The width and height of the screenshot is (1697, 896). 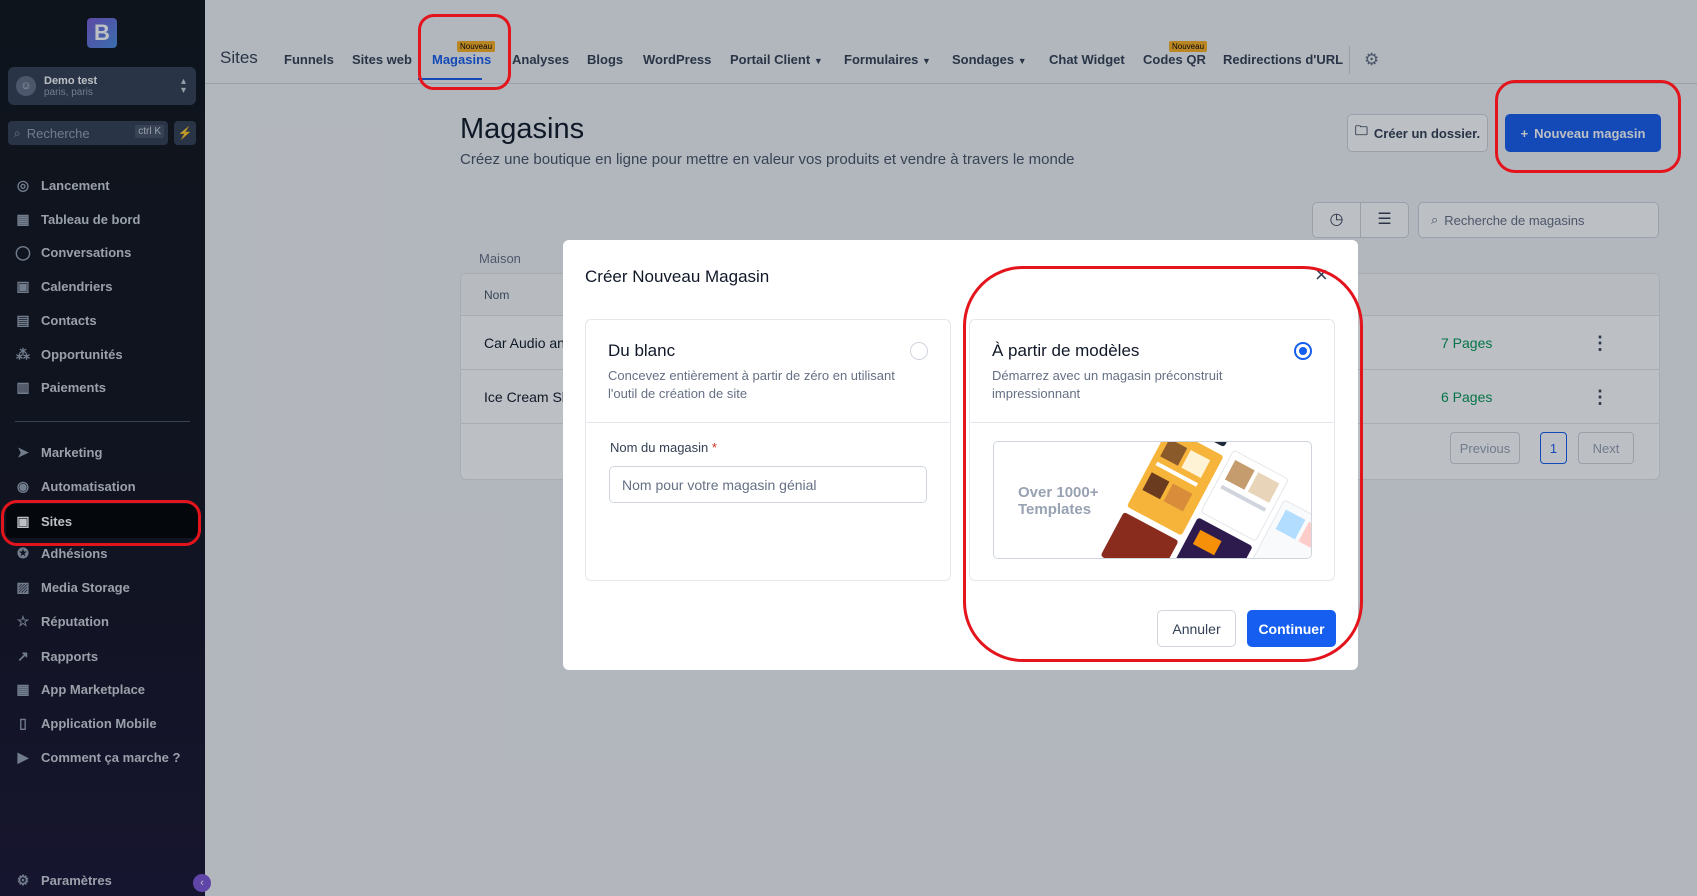 What do you see at coordinates (642, 350) in the screenshot?
I see `blank-option-title: Du blanc` at bounding box center [642, 350].